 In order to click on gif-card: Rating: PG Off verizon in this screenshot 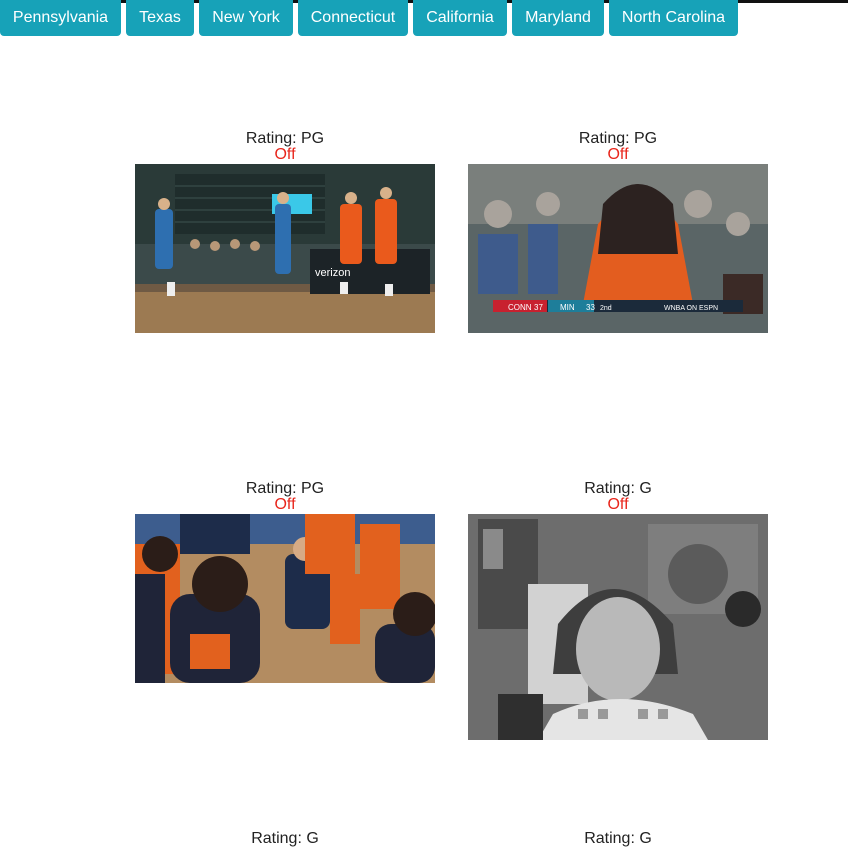, I will do `click(285, 231)`.